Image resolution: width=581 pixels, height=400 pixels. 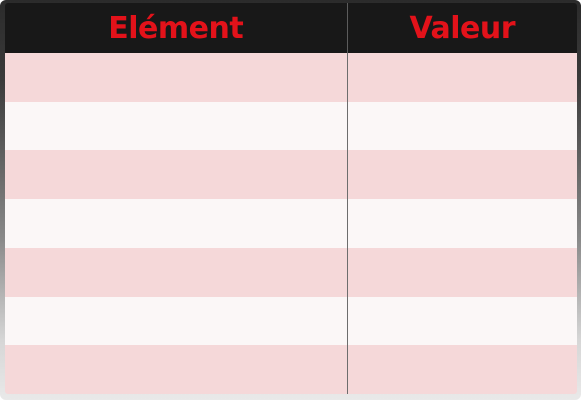 I want to click on column-header-valeur: Valeur, so click(x=462, y=28).